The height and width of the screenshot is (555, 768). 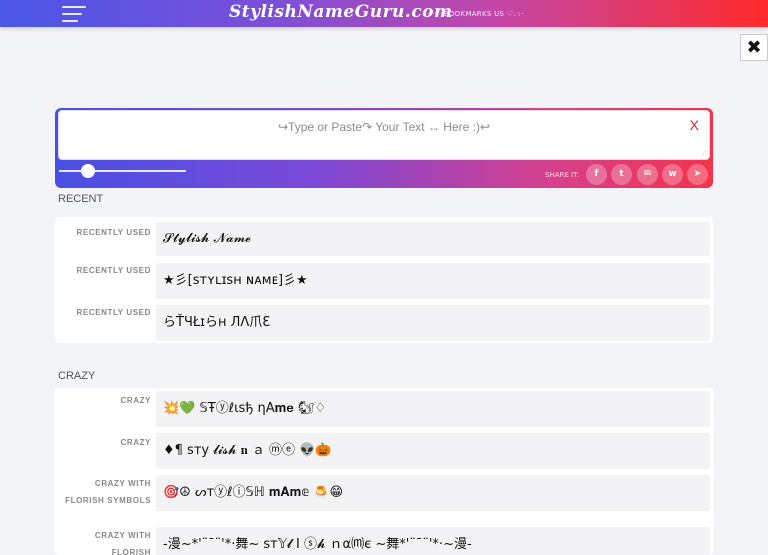 What do you see at coordinates (754, 47) in the screenshot?
I see `close-icon: ✖` at bounding box center [754, 47].